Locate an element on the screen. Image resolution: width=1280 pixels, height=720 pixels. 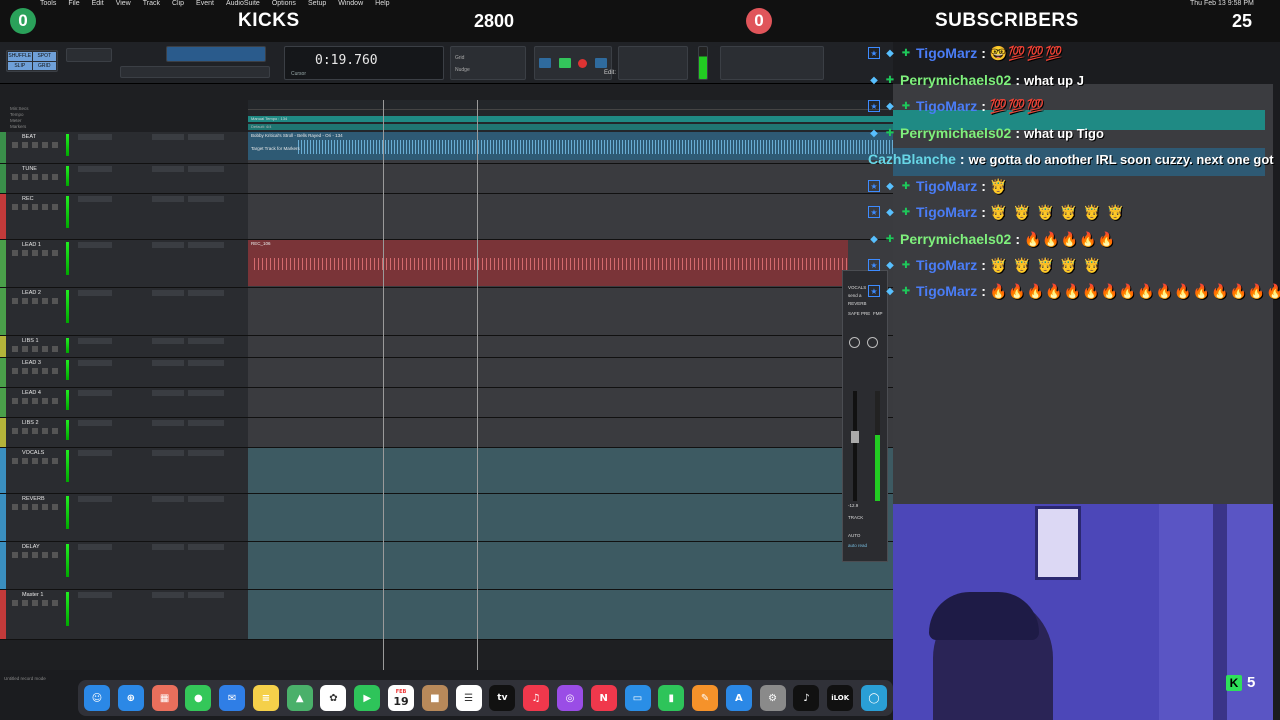
dock-system-settings-icon: ⚙ is located at coordinates (772, 698).